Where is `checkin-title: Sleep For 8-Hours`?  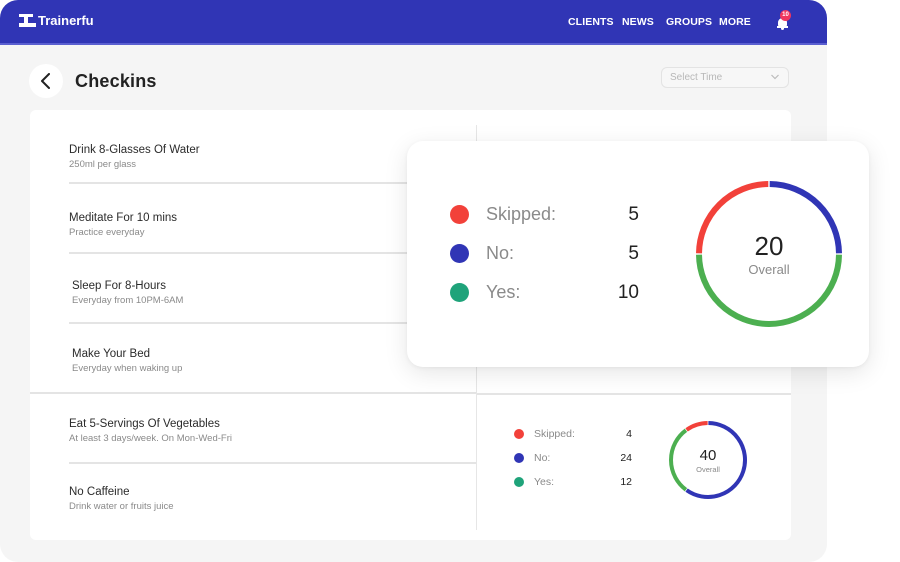
checkin-title: Sleep For 8-Hours is located at coordinates (119, 286).